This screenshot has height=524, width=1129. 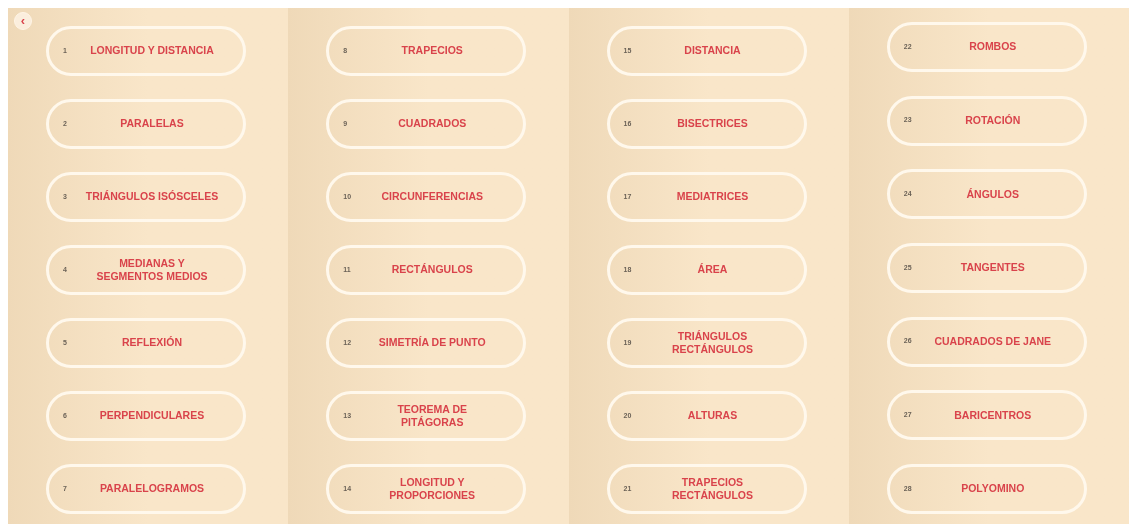 I want to click on lesson-title: TEOREMA DE PITÁGORAS, so click(x=432, y=416).